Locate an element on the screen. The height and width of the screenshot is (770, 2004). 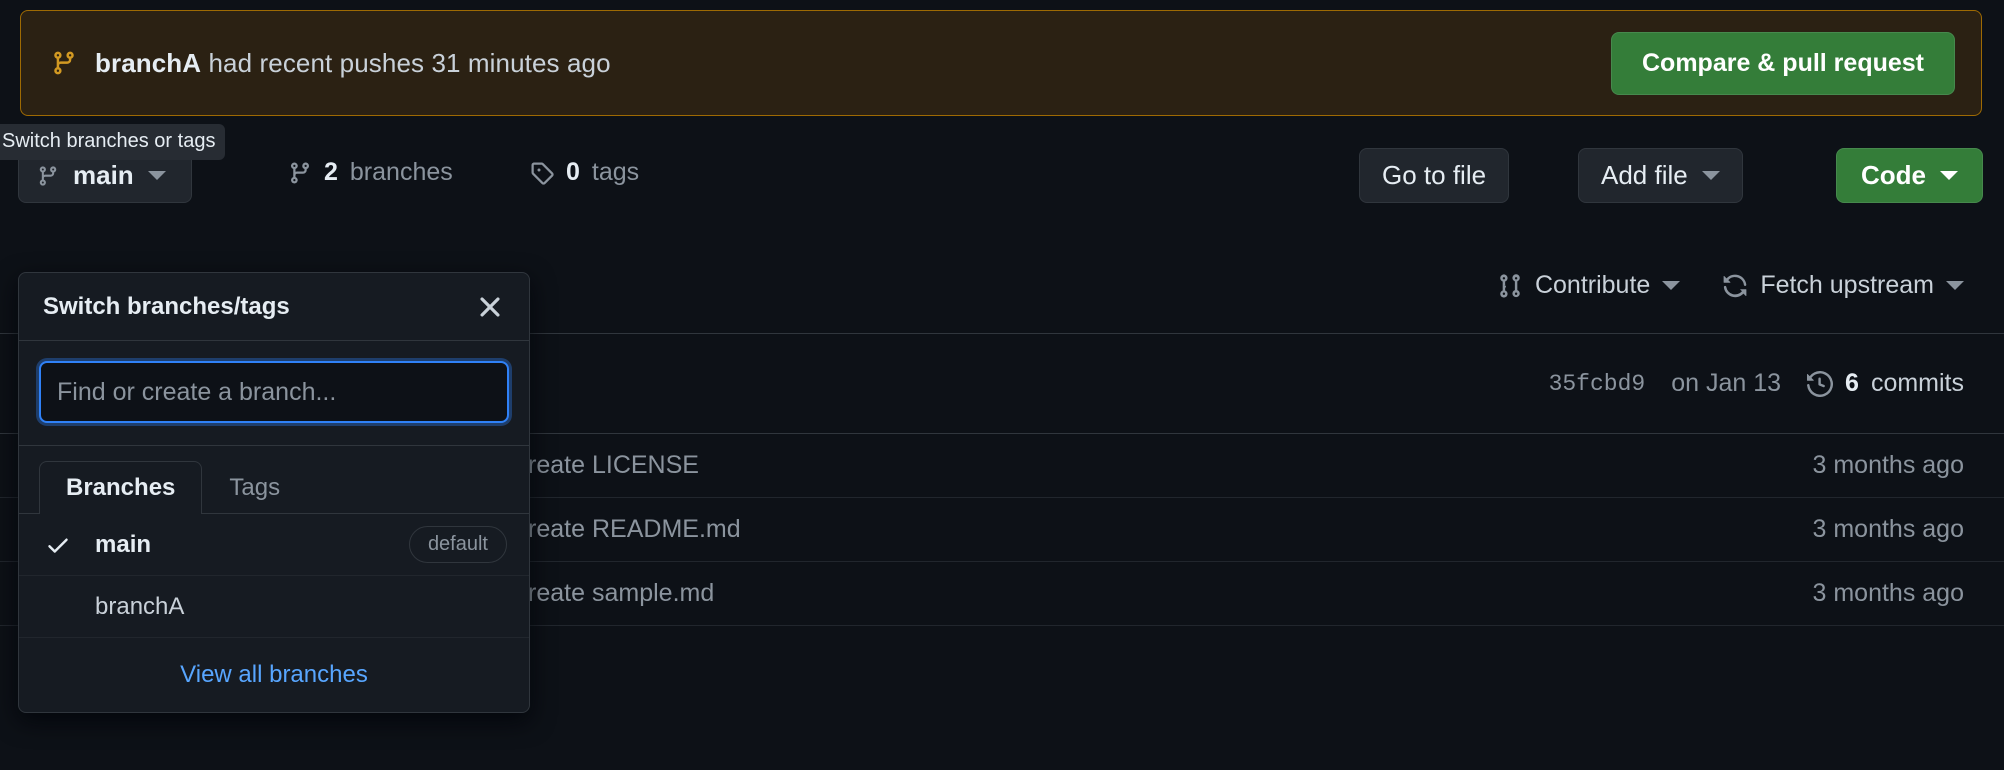
view-all-branches-link: View all branches is located at coordinates (274, 675).